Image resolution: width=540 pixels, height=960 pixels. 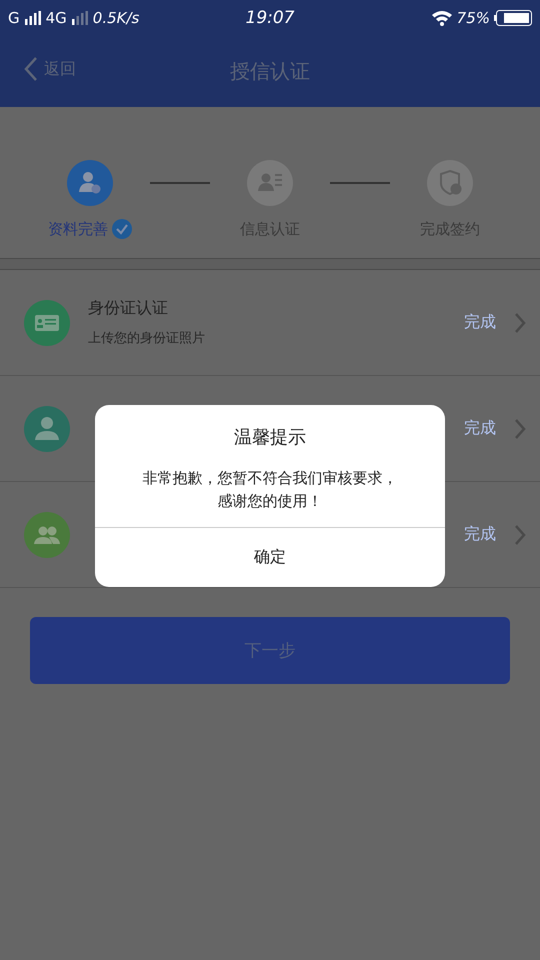 I want to click on item-subtitle: 上传您的身份证照片, so click(x=147, y=338).